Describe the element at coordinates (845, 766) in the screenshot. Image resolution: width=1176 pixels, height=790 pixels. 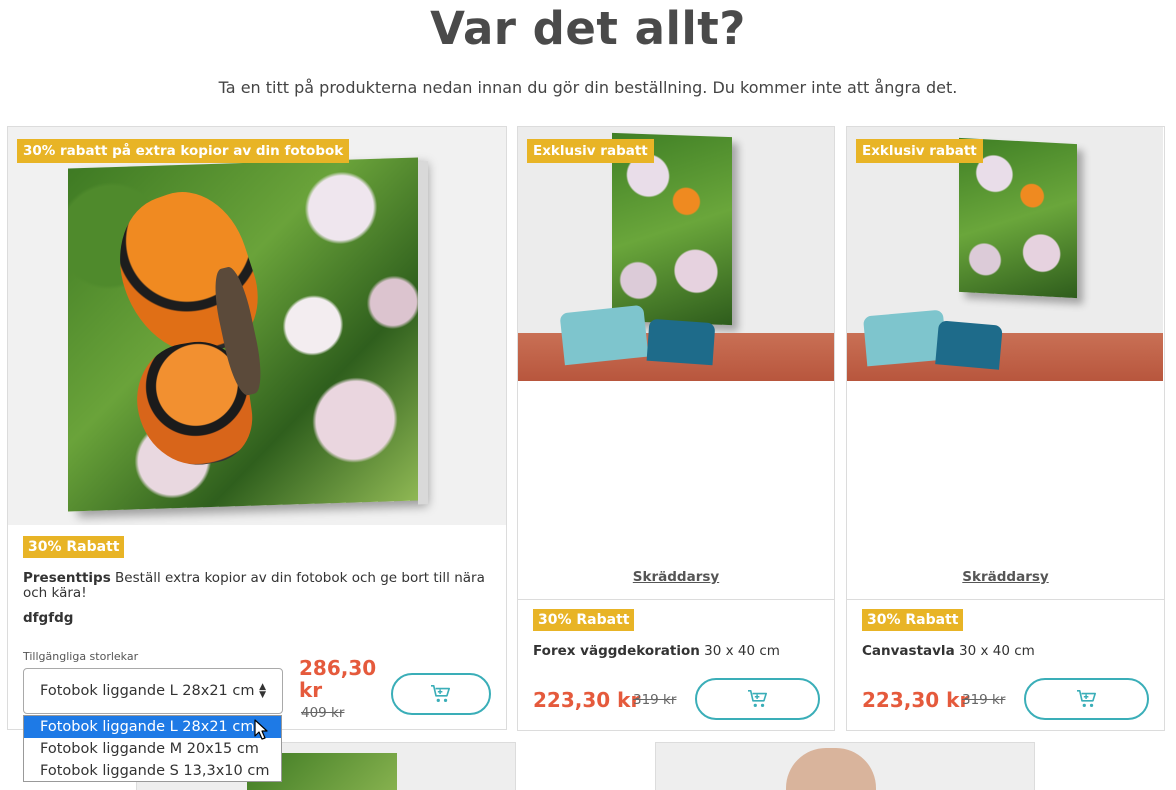
I see `product-card-partial` at that location.